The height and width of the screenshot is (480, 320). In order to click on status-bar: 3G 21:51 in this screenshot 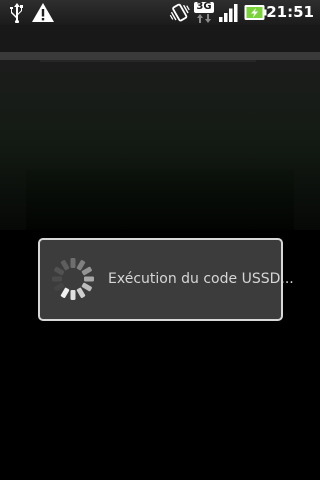, I will do `click(160, 12)`.